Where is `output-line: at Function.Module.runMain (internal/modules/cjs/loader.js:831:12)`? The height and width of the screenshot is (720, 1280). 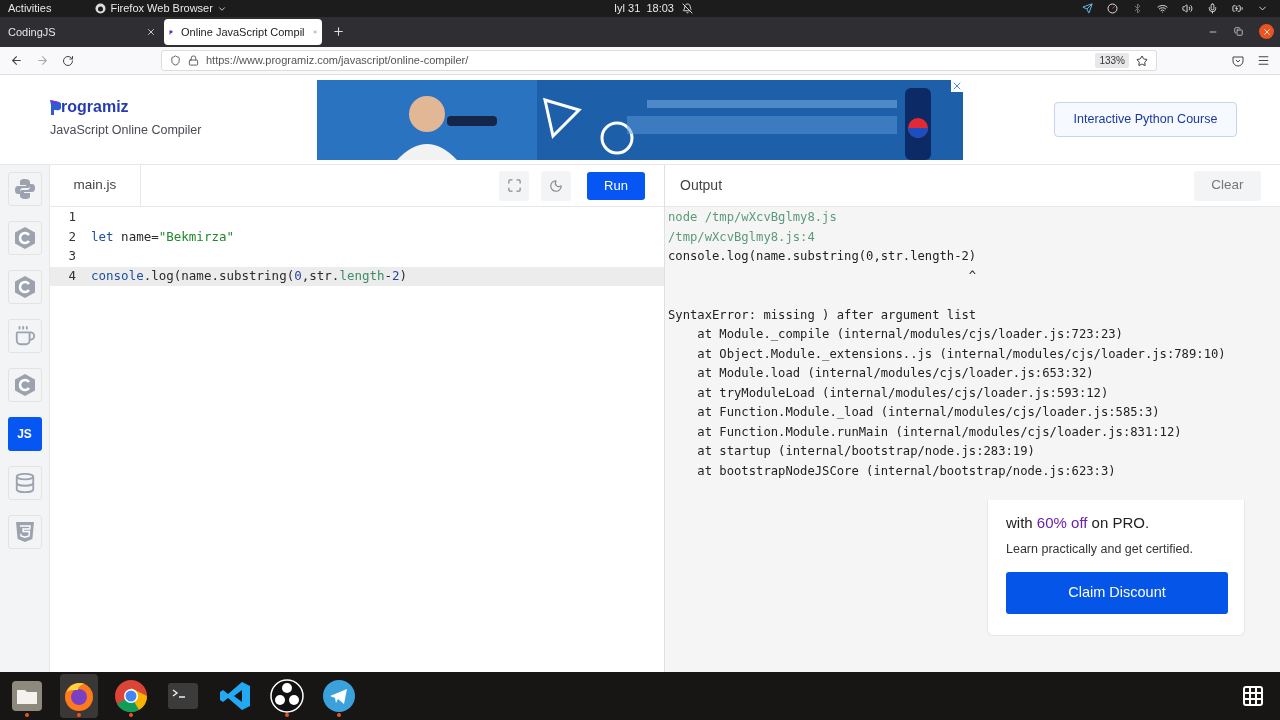 output-line: at Function.Module.runMain (internal/modules/cjs/loader.js:831:12) is located at coordinates (939, 432).